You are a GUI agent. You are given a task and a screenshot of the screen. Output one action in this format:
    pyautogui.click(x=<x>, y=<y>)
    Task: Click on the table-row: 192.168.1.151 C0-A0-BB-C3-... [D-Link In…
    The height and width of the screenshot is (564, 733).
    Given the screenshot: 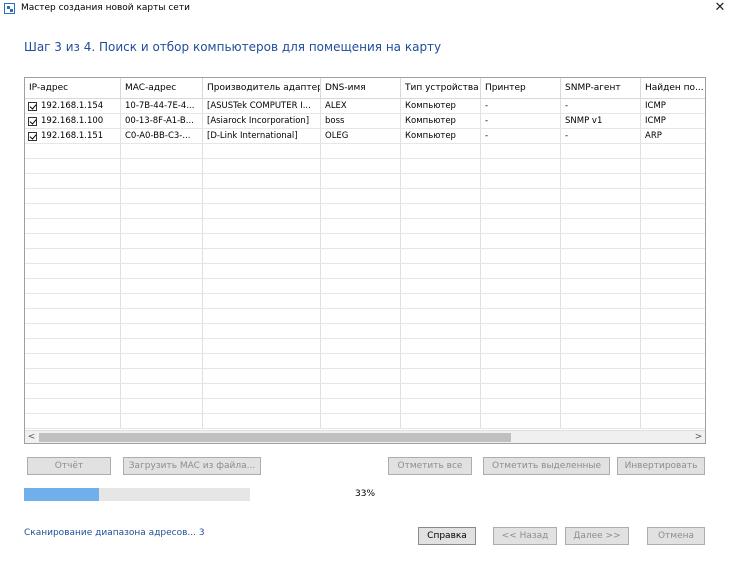 What is the action you would take?
    pyautogui.click(x=365, y=136)
    